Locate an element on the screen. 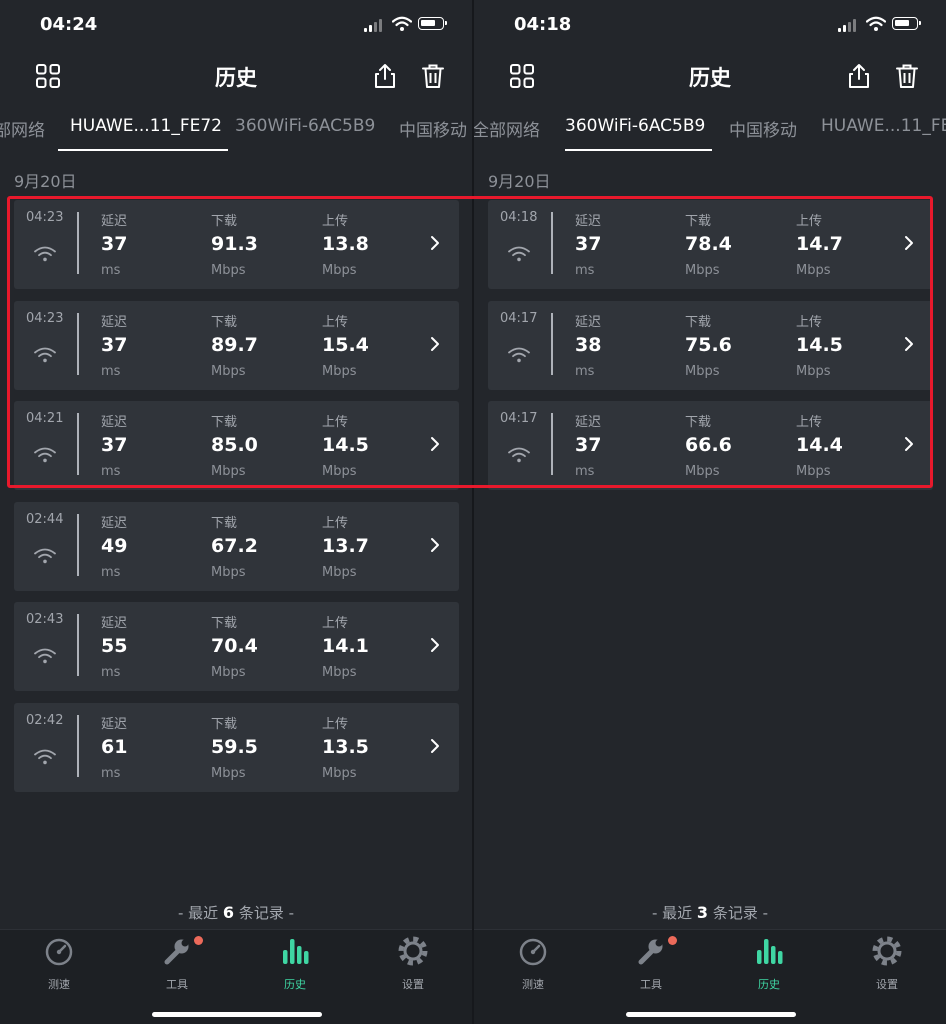 The image size is (946, 1024). record-time: 04:17 is located at coordinates (519, 419).